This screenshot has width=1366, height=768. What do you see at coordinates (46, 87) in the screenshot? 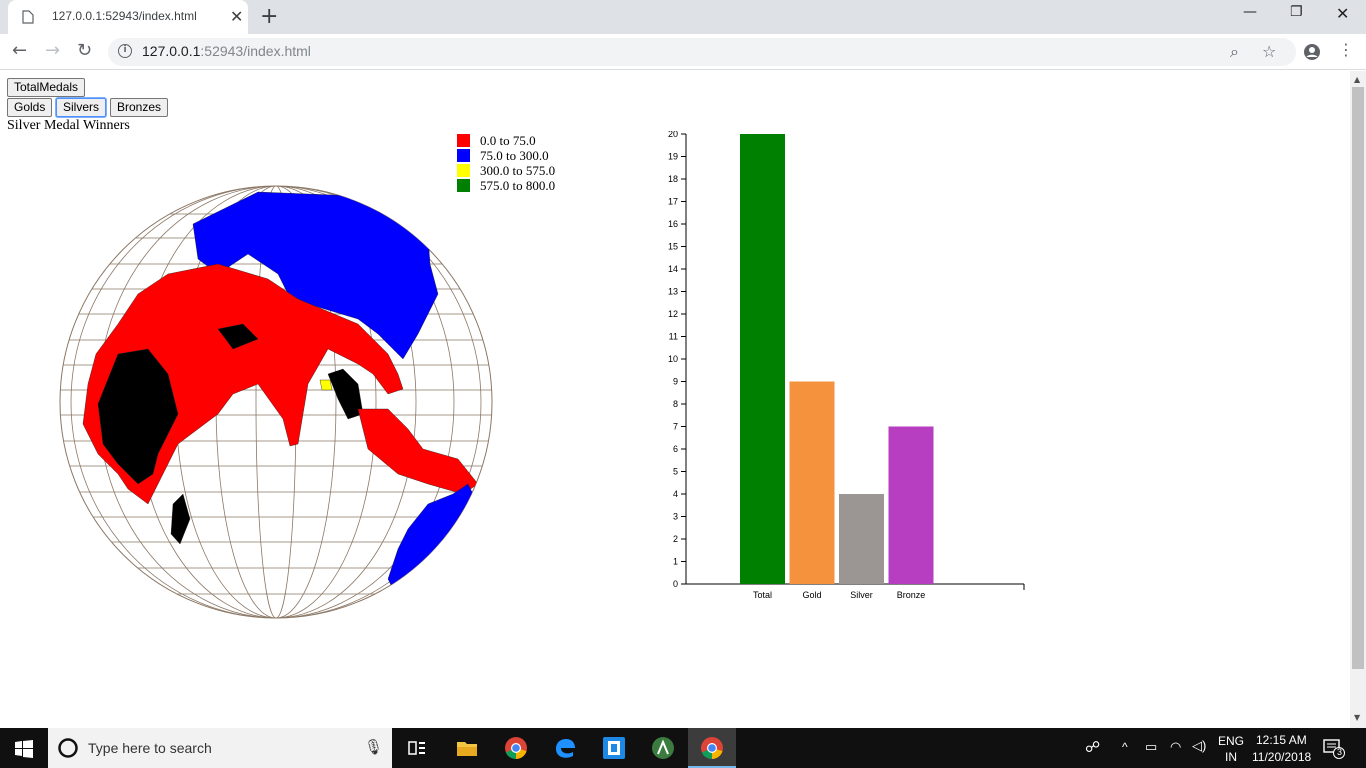
I see `total-medals-button: TotalMedals` at bounding box center [46, 87].